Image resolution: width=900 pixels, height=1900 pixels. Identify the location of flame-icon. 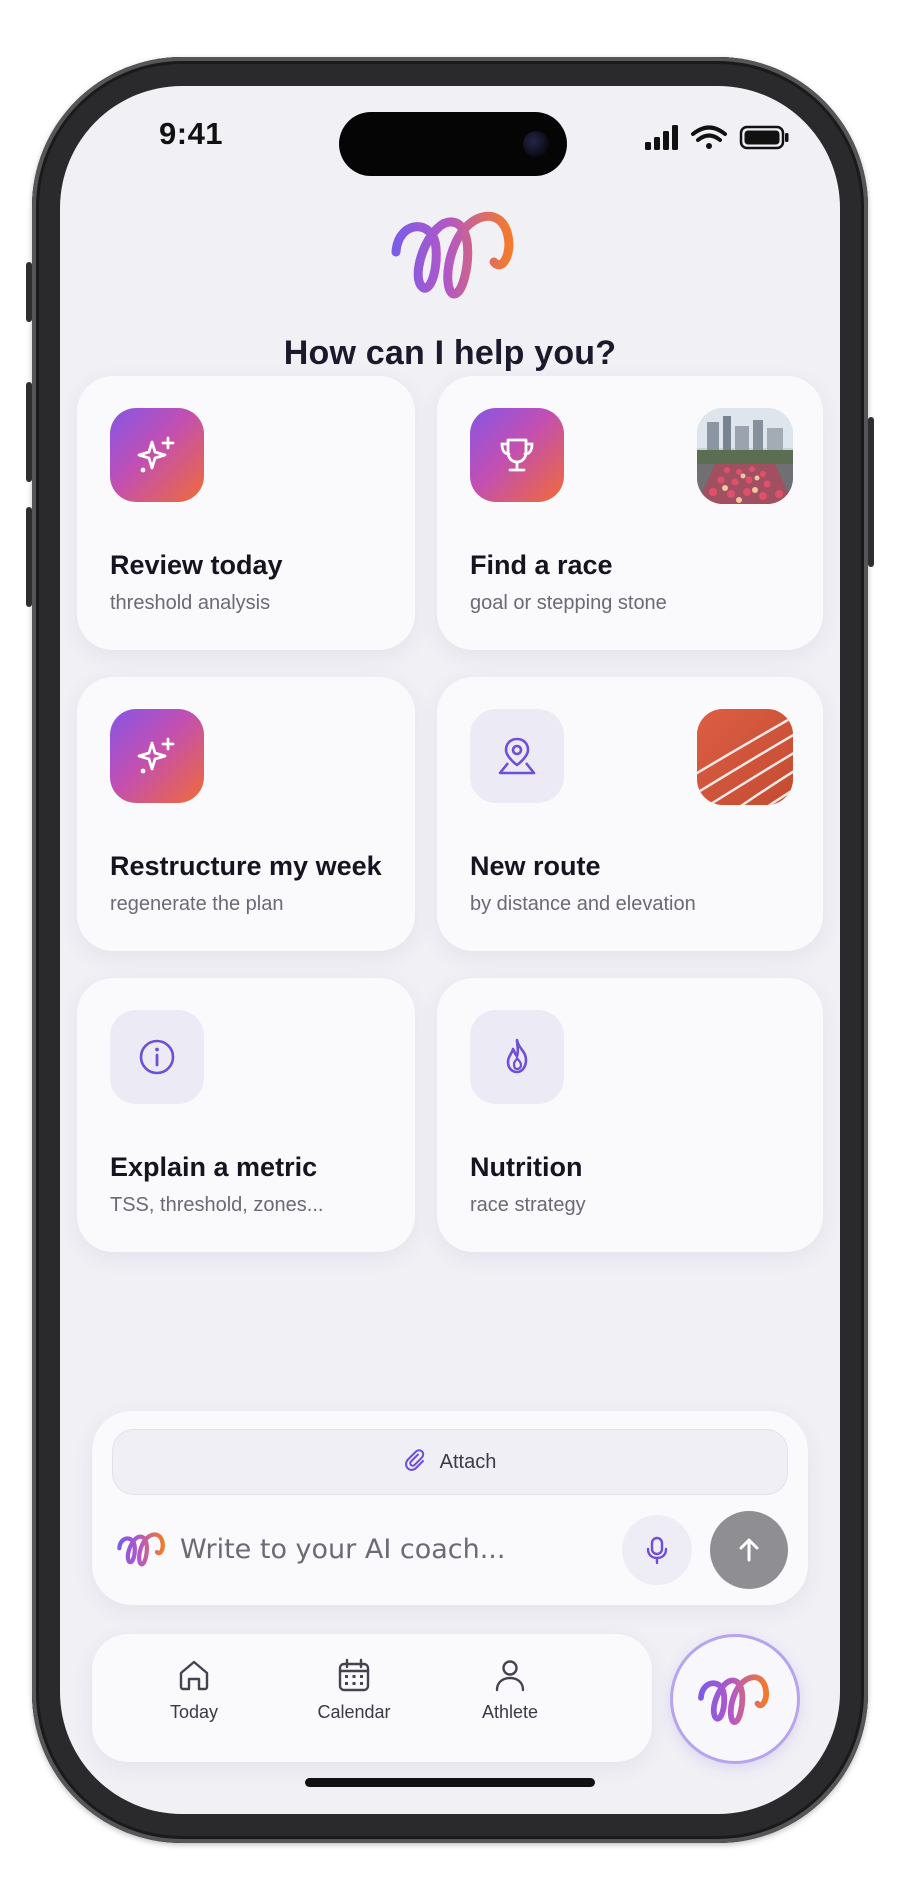
(517, 1056).